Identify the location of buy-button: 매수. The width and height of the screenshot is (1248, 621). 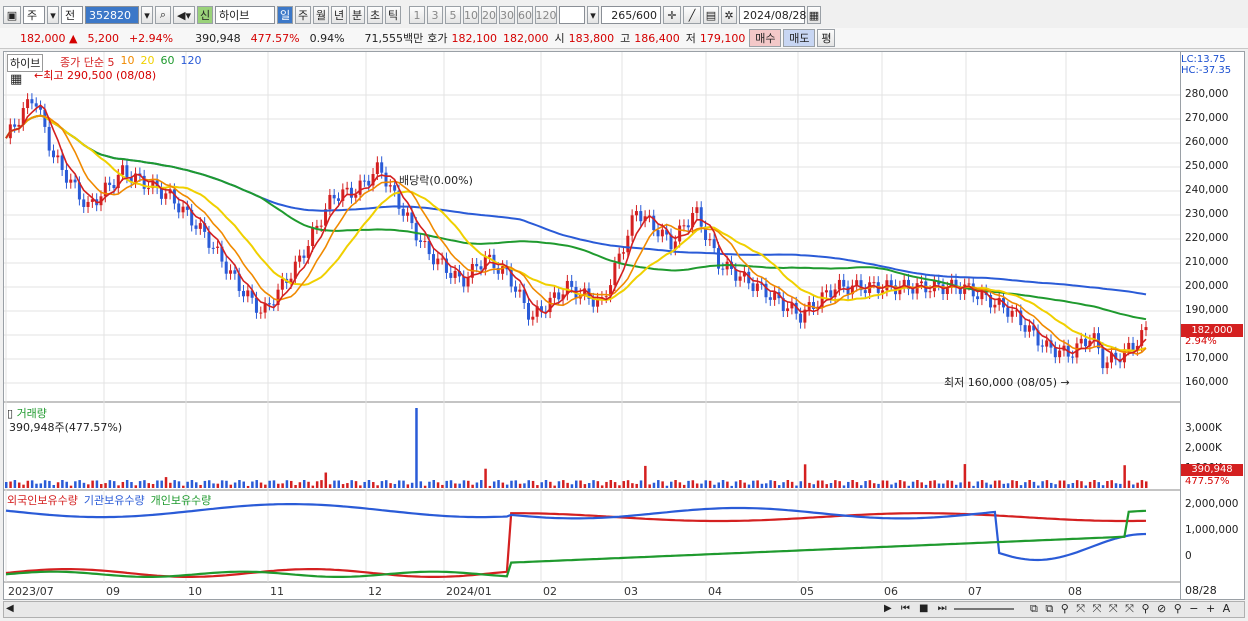
(765, 38).